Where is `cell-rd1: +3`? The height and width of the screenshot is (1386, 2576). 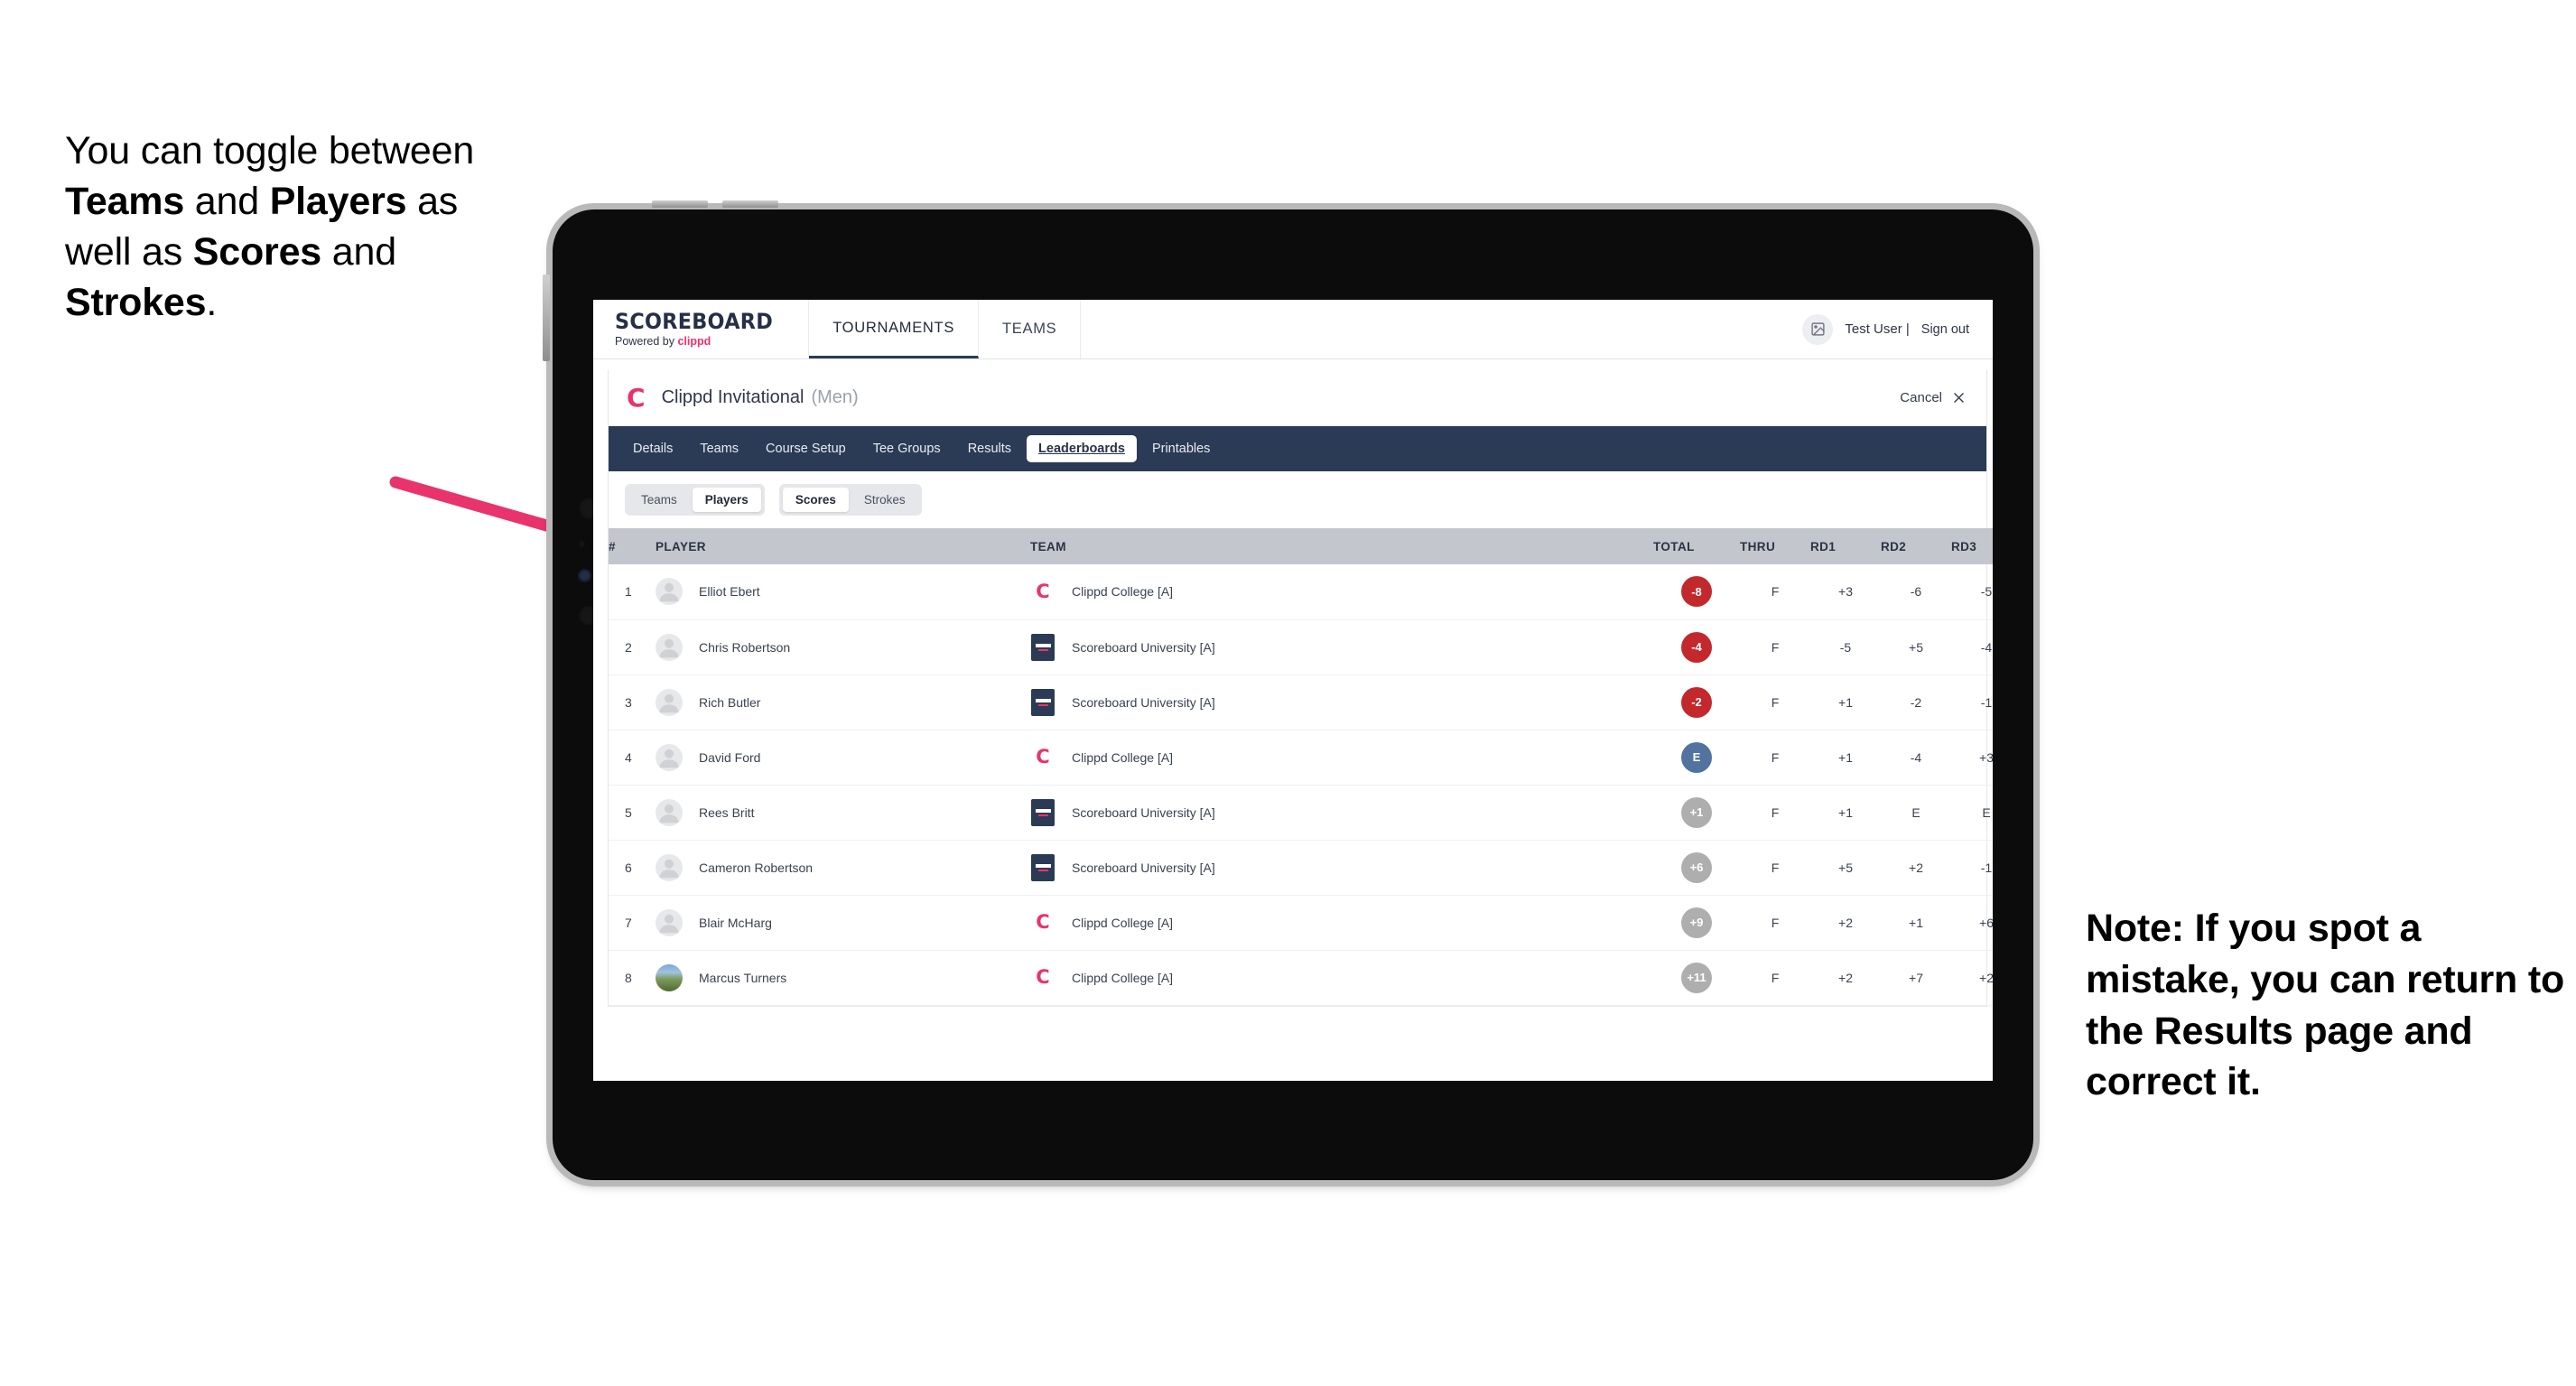 cell-rd1: +3 is located at coordinates (1845, 592).